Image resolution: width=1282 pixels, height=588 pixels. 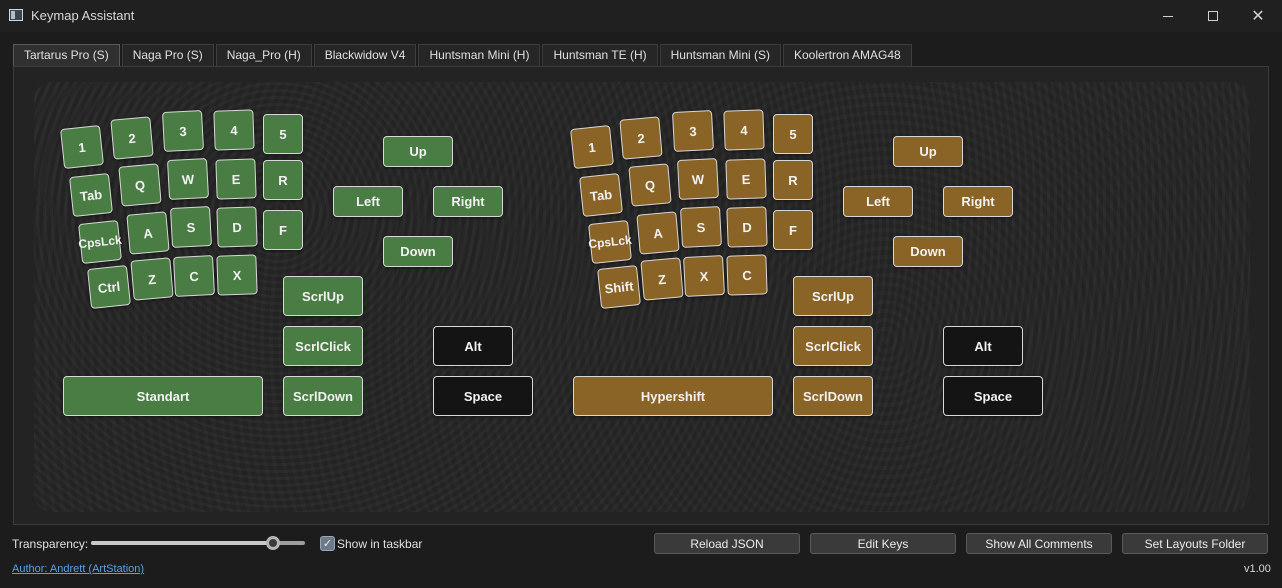 What do you see at coordinates (473, 346) in the screenshot?
I see `key-left-alt: Alt` at bounding box center [473, 346].